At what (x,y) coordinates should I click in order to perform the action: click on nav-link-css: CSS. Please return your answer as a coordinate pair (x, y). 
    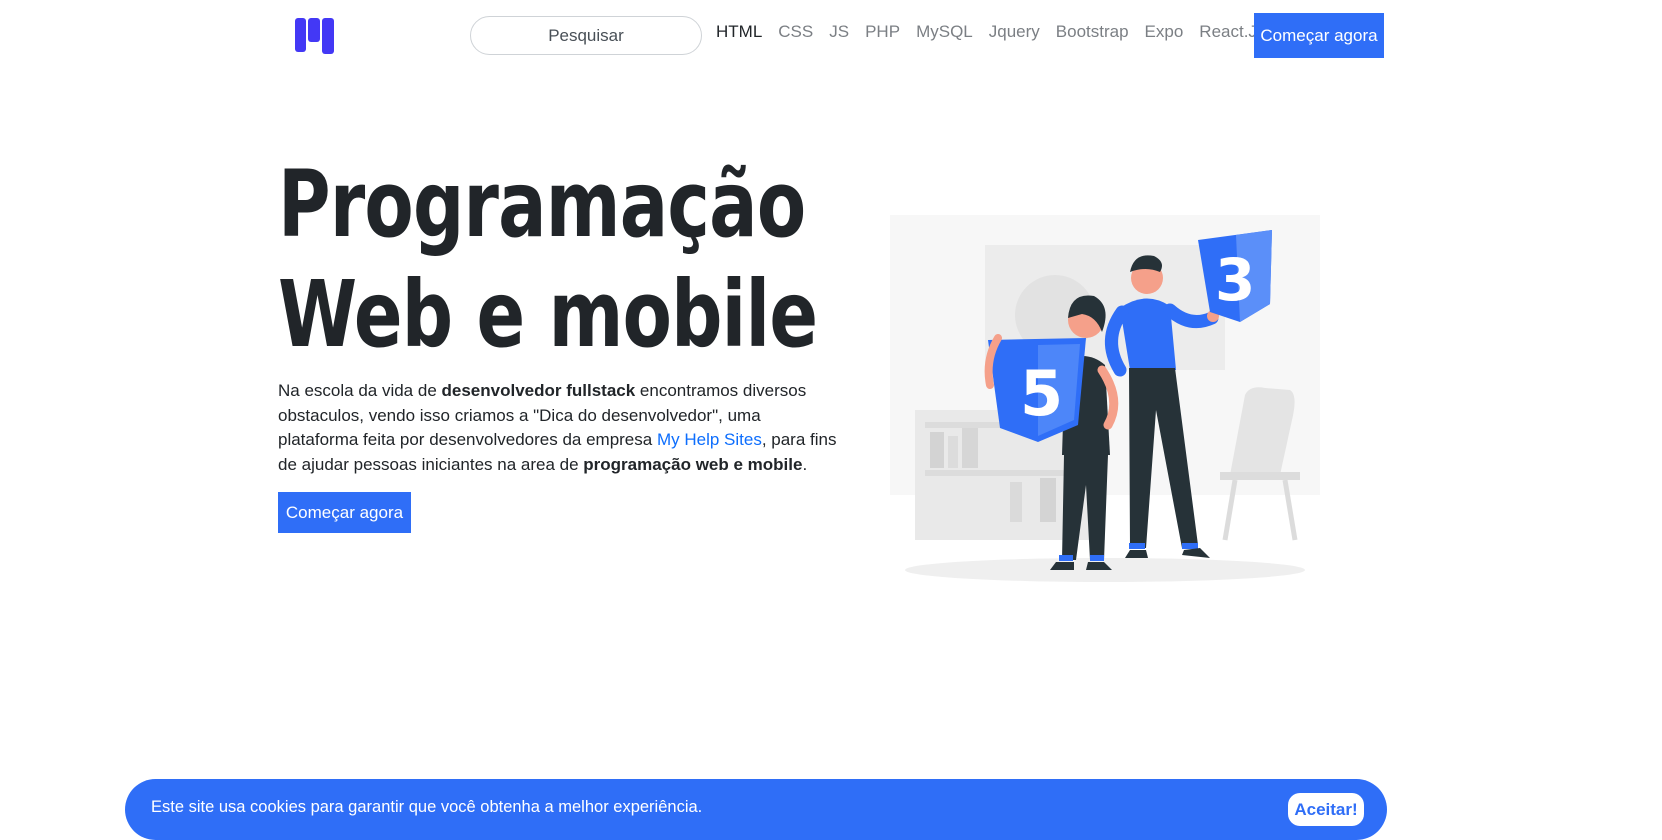
    Looking at the image, I should click on (795, 32).